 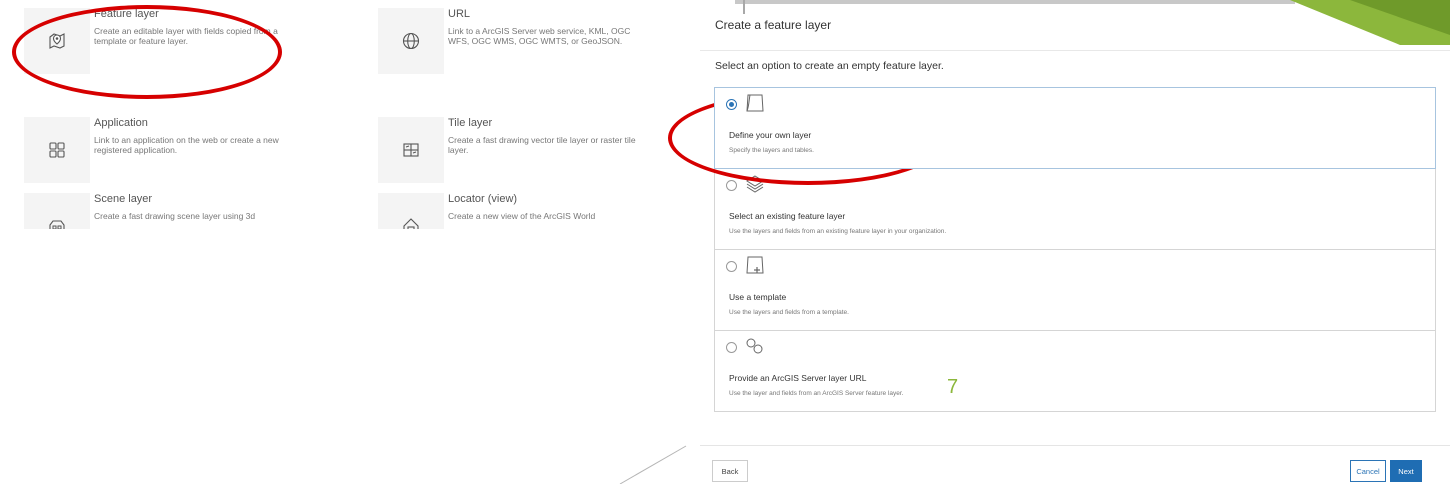 I want to click on gallery-item-title: Locator (view), so click(x=483, y=199).